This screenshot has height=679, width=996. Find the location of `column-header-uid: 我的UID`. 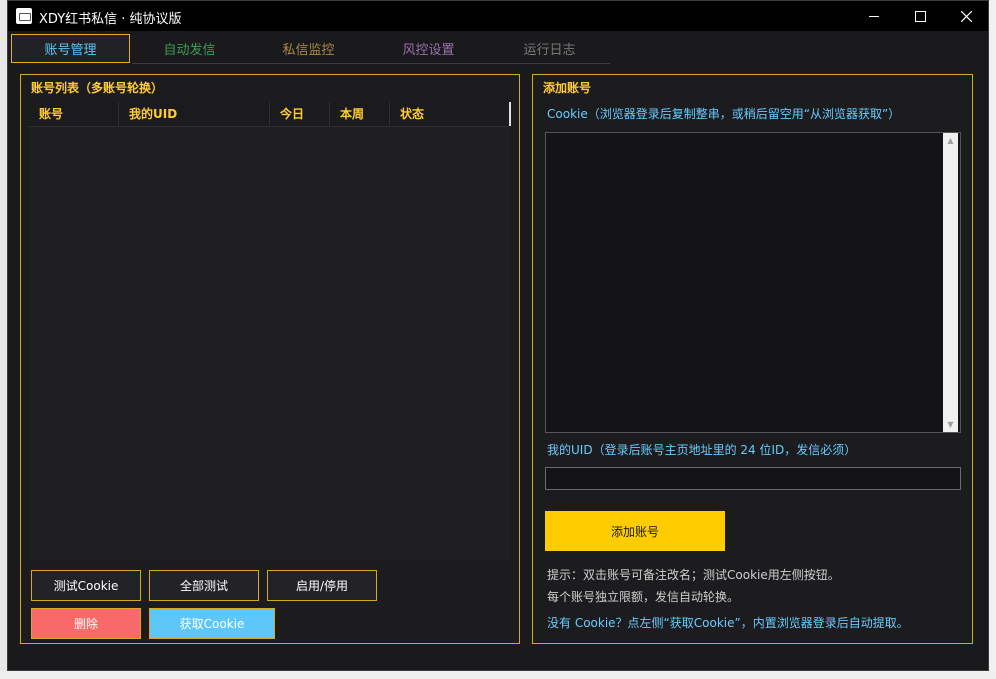

column-header-uid: 我的UID is located at coordinates (194, 114).